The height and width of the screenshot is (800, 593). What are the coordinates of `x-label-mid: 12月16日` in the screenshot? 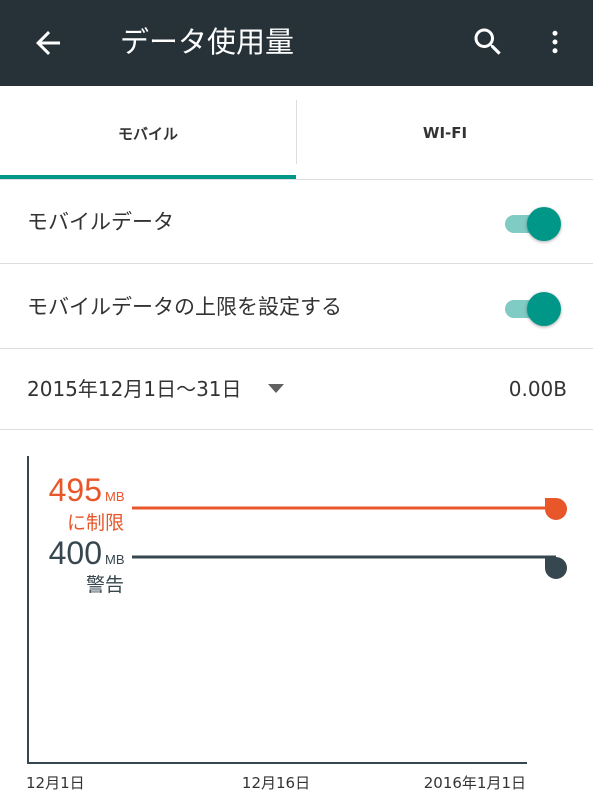 It's located at (276, 783).